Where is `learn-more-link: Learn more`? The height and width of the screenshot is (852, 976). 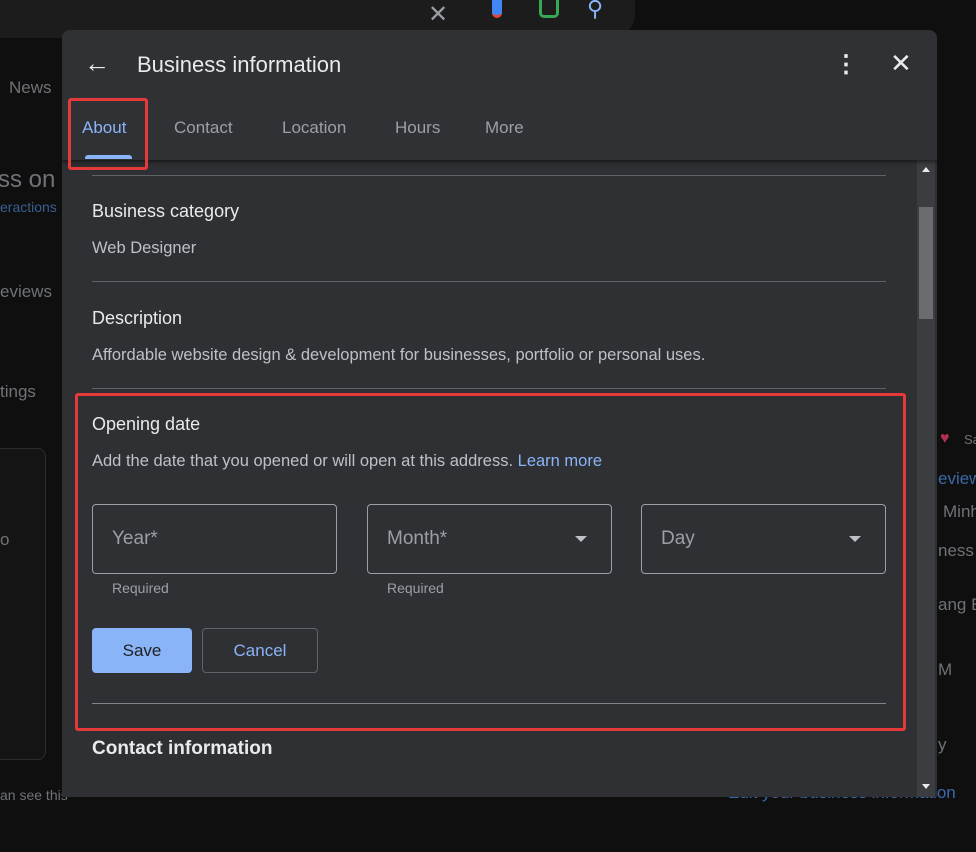 learn-more-link: Learn more is located at coordinates (560, 461).